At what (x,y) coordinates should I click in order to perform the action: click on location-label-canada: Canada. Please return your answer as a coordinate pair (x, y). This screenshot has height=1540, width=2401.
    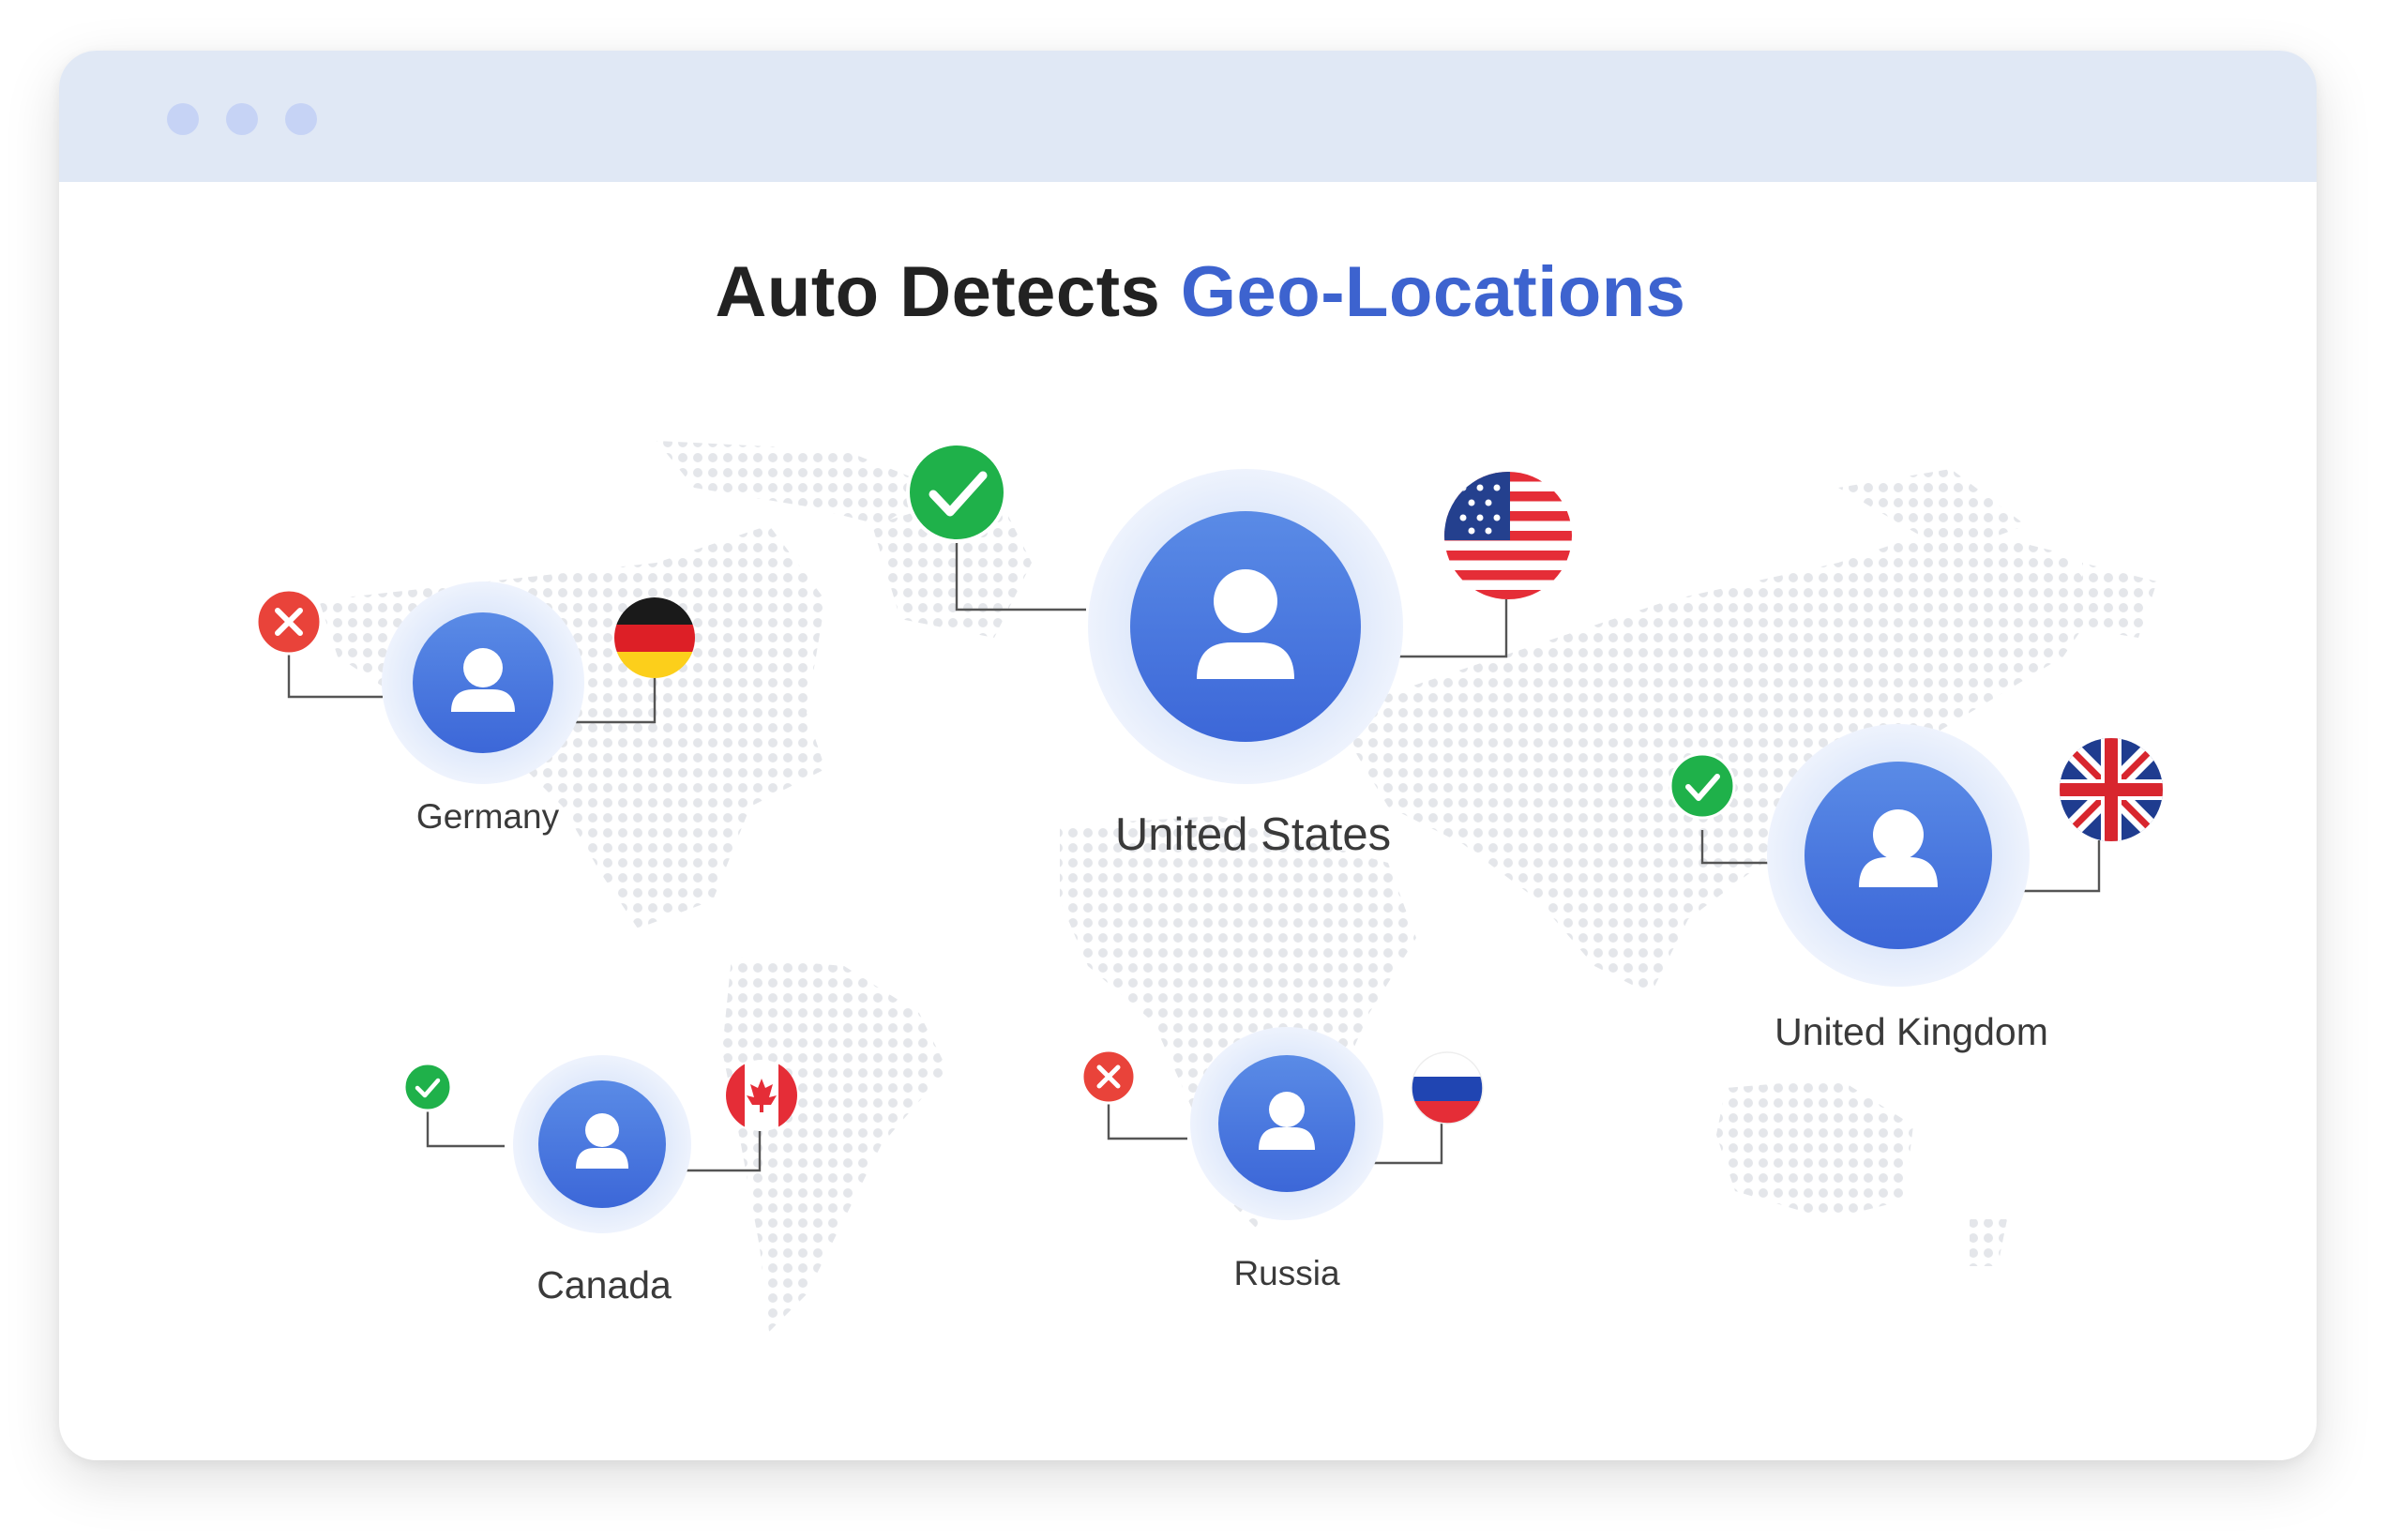
    Looking at the image, I should click on (604, 1284).